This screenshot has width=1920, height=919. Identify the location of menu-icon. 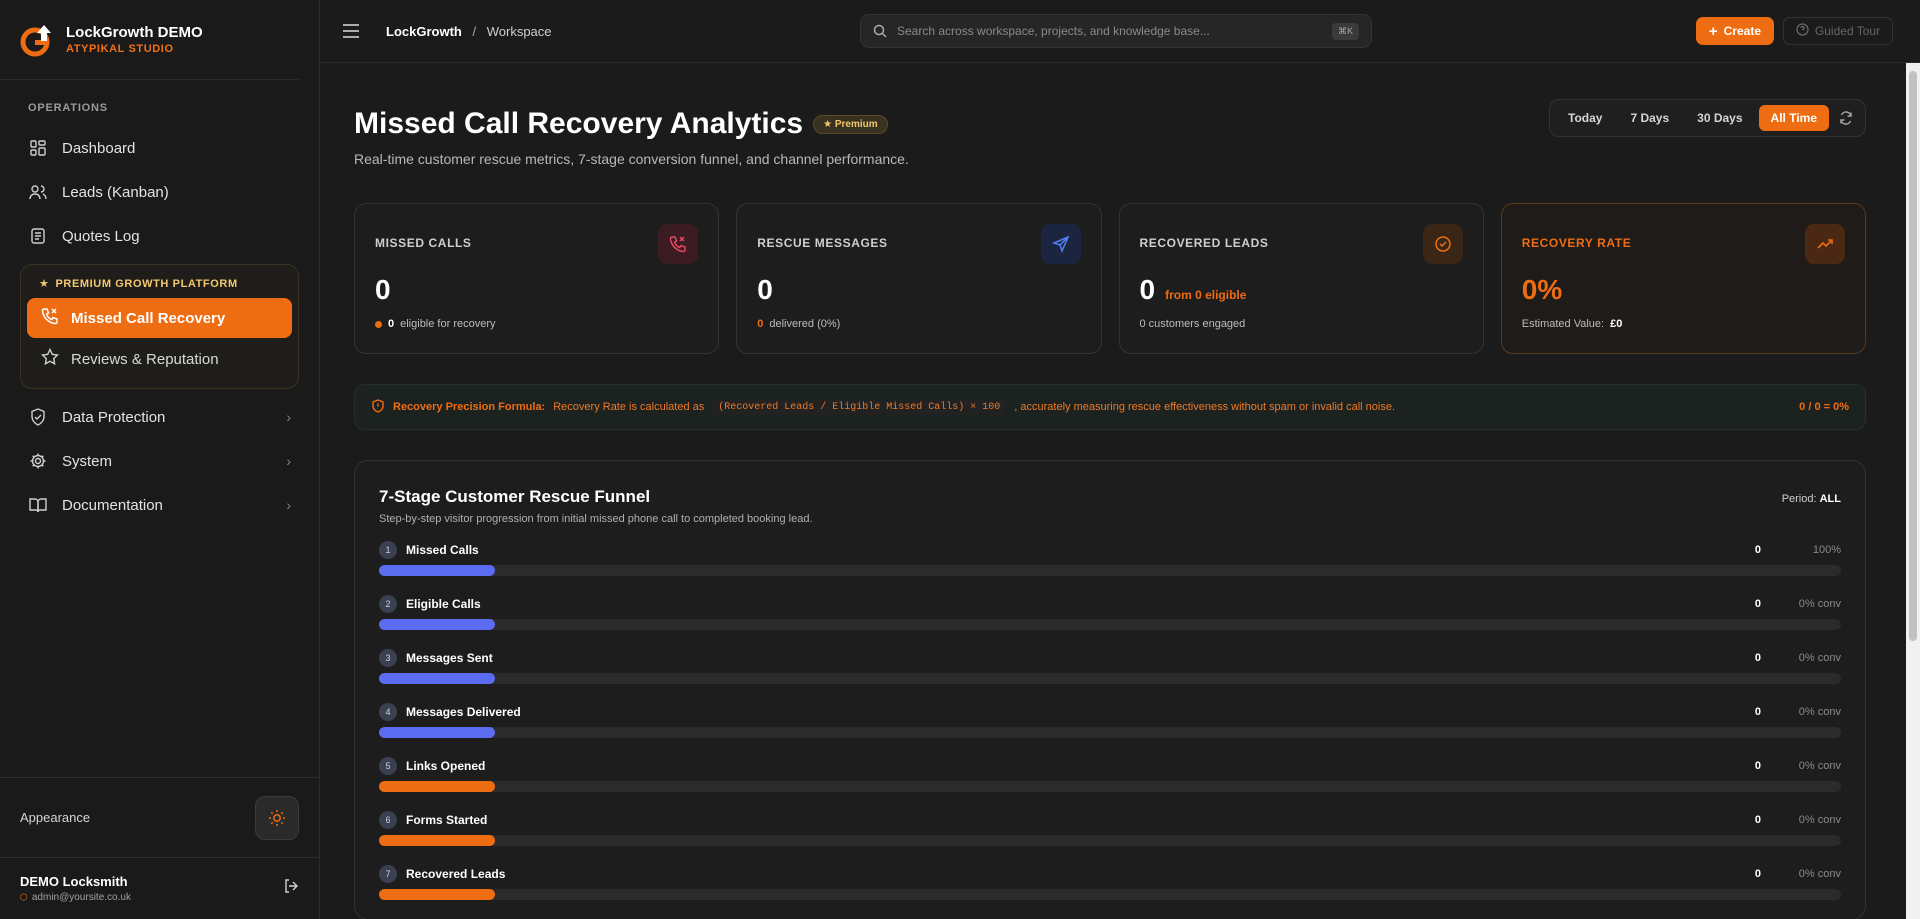
(351, 31).